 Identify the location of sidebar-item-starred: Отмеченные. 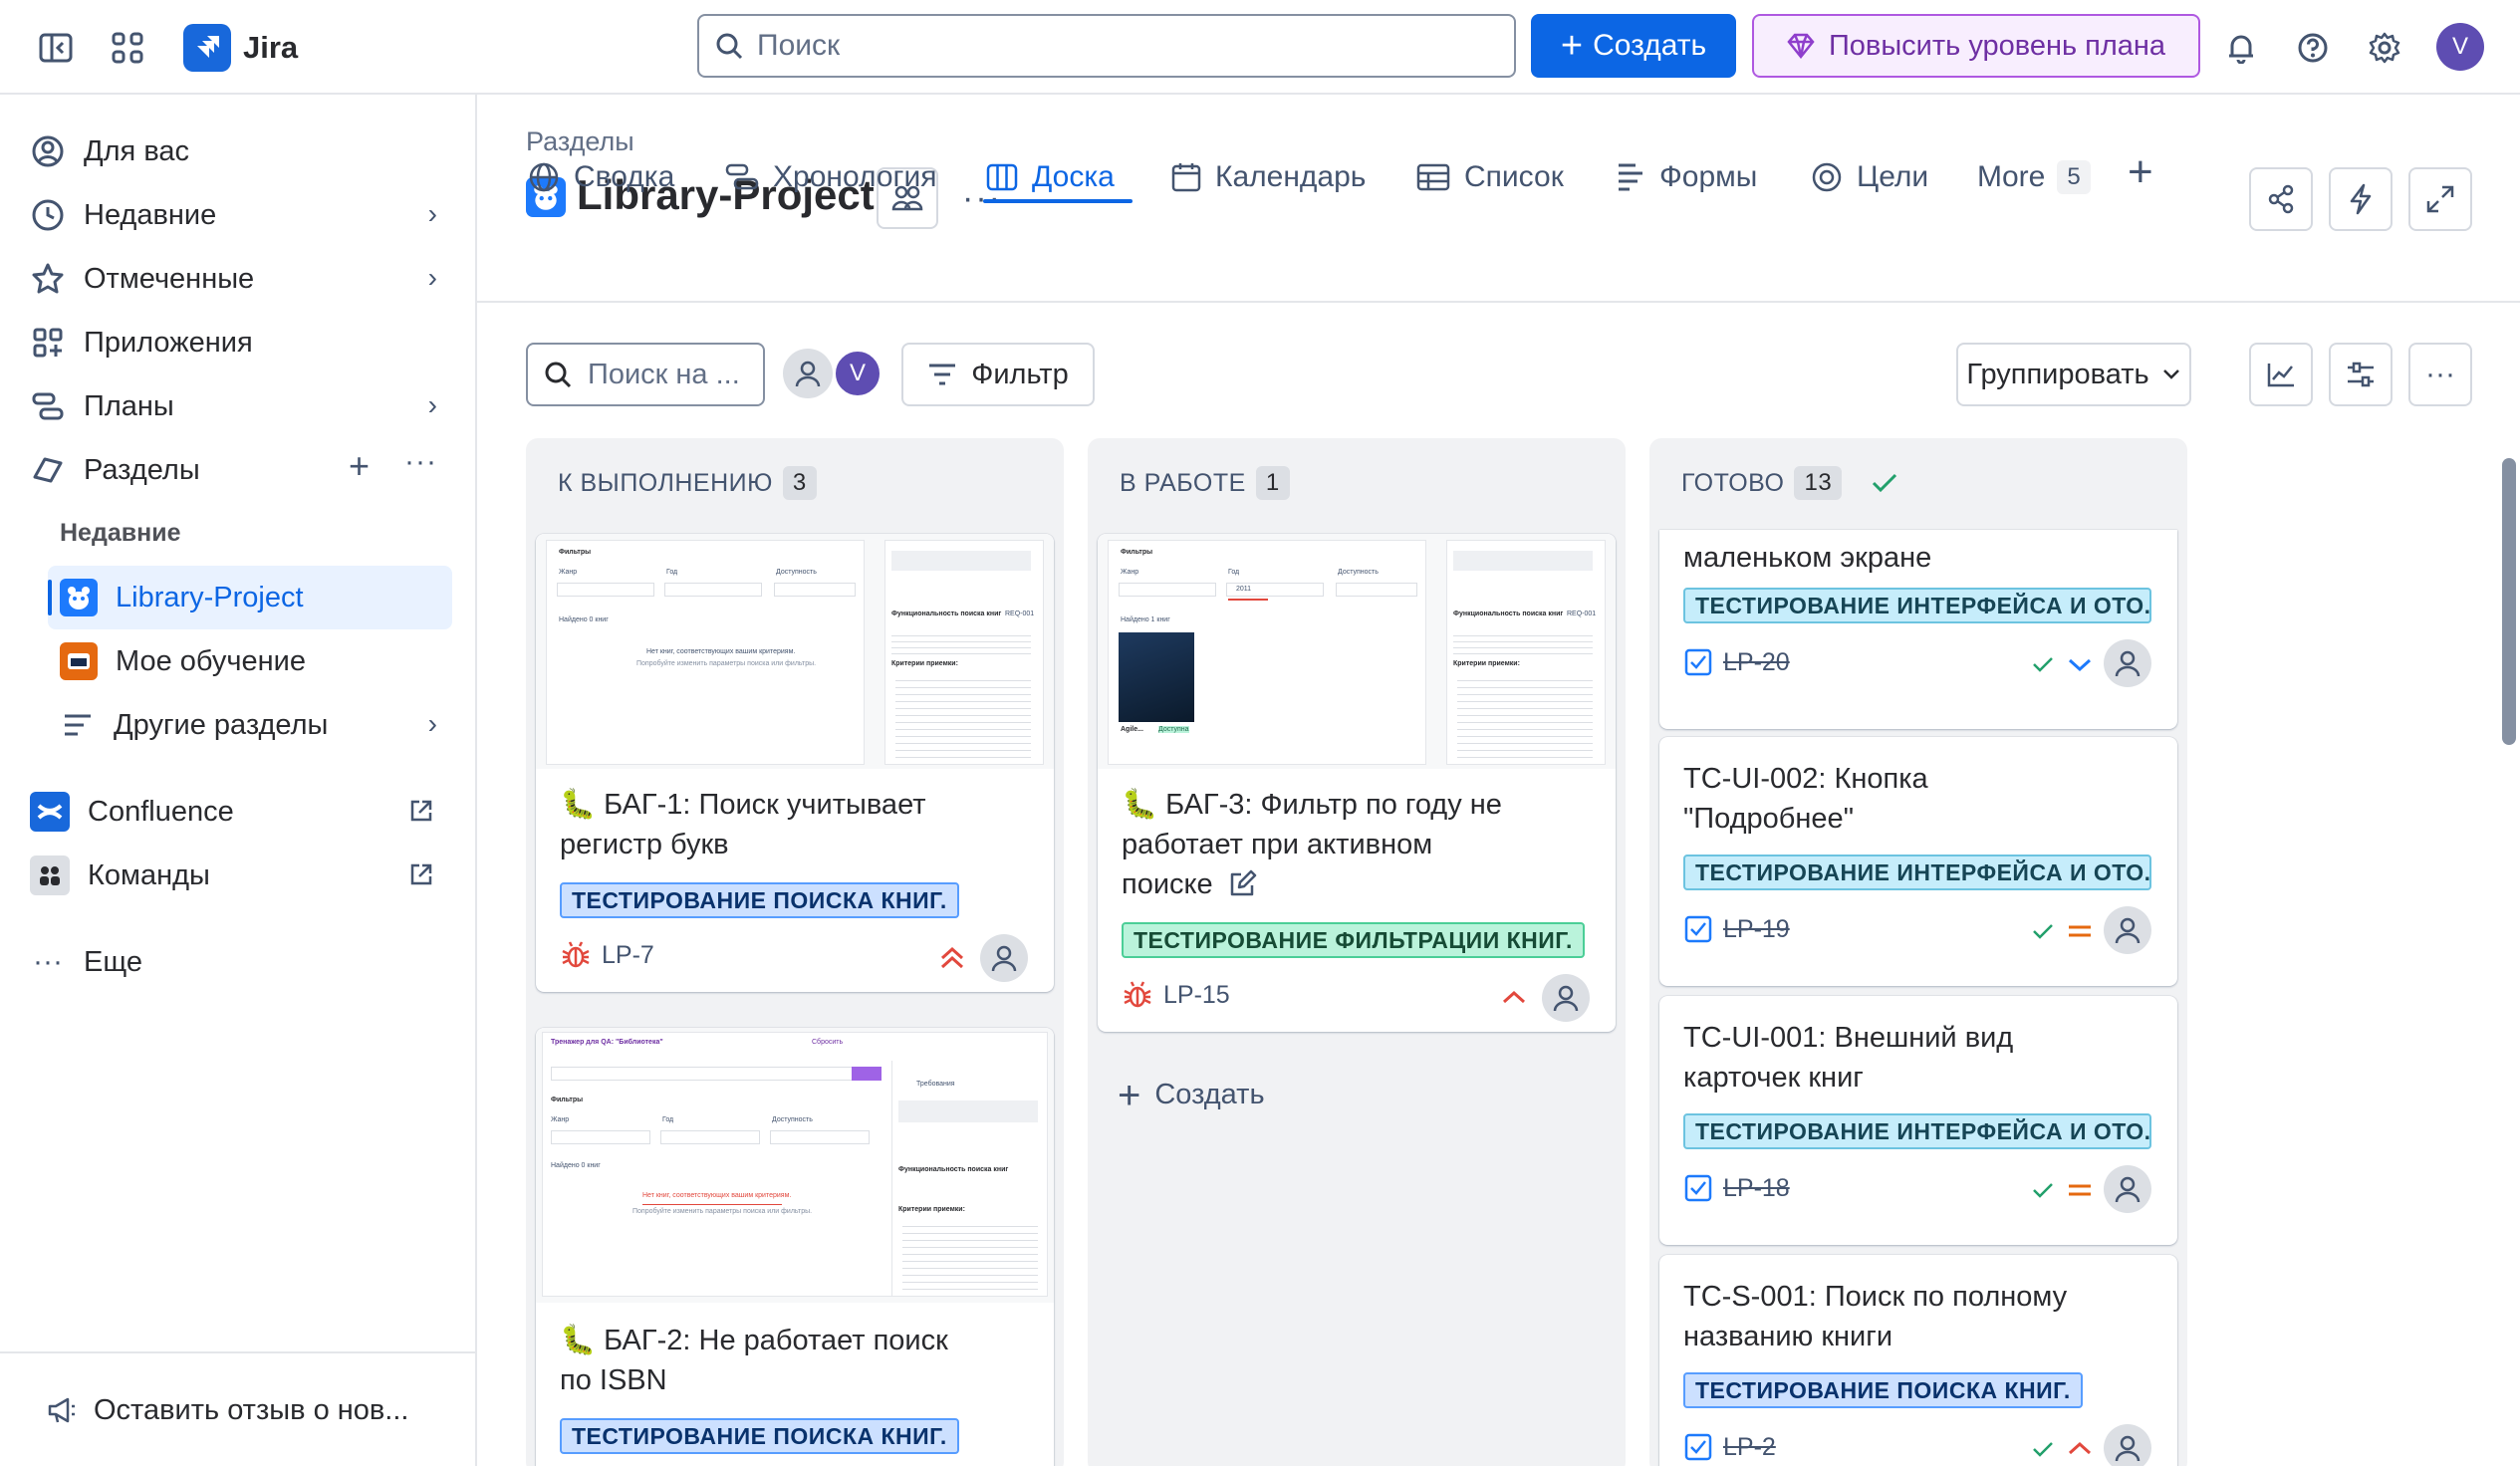
(142, 279).